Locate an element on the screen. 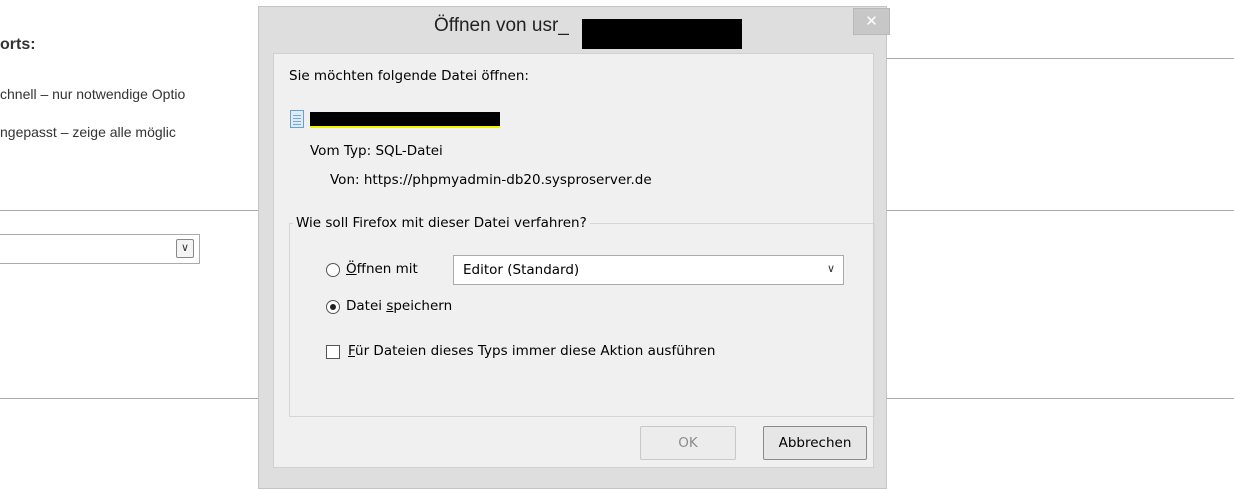 This screenshot has height=489, width=1234. open-with-text: ffnen mit is located at coordinates (387, 269).